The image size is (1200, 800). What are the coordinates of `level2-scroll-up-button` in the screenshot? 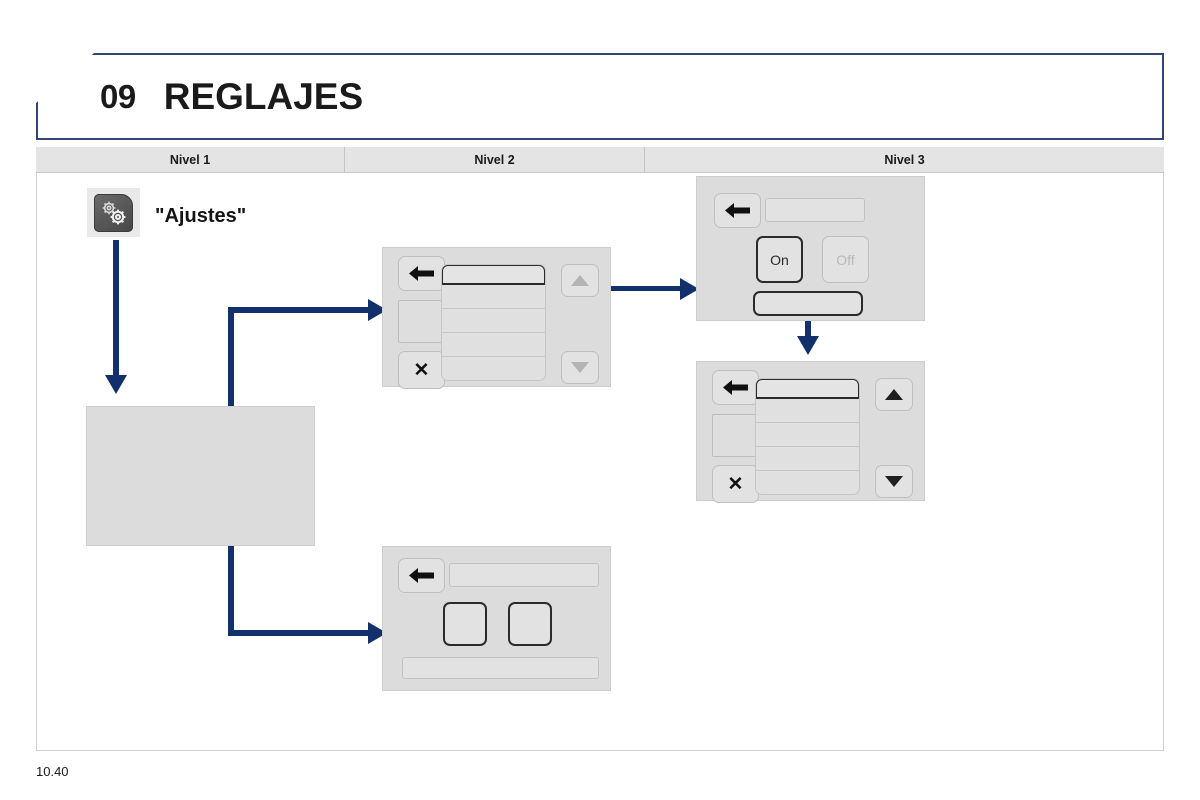 It's located at (580, 280).